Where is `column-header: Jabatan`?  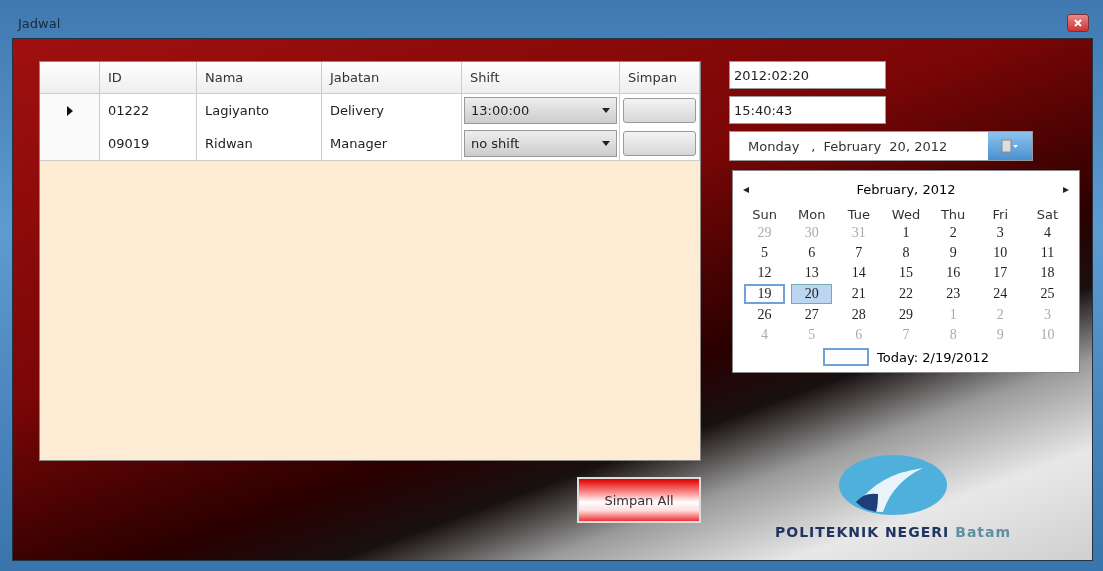 column-header: Jabatan is located at coordinates (392, 78).